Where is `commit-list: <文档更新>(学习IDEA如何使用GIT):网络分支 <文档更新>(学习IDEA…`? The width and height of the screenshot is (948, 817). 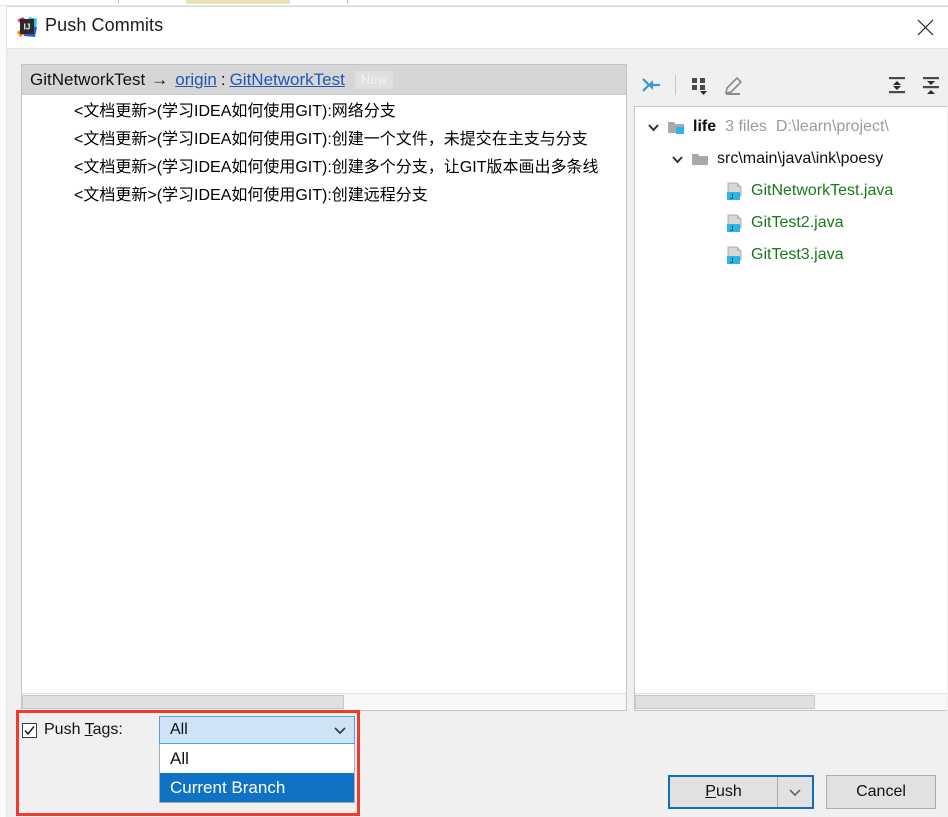 commit-list: <文档更新>(学习IDEA如何使用GIT):网络分支 <文档更新>(学习IDEA… is located at coordinates (324, 152).